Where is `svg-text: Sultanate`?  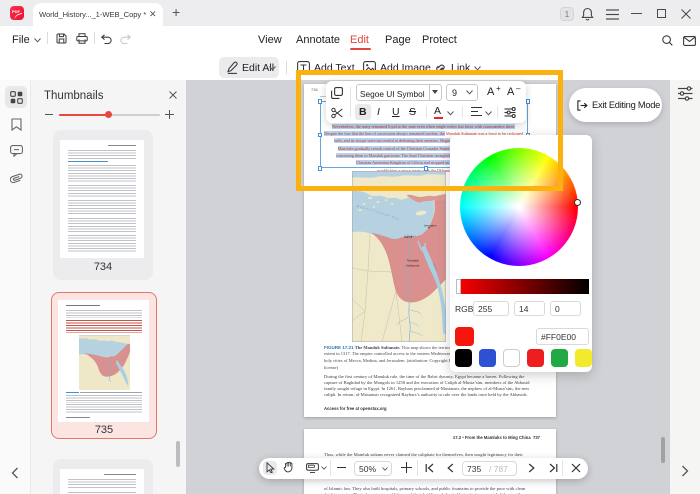 svg-text: Sultanate is located at coordinates (413, 266).